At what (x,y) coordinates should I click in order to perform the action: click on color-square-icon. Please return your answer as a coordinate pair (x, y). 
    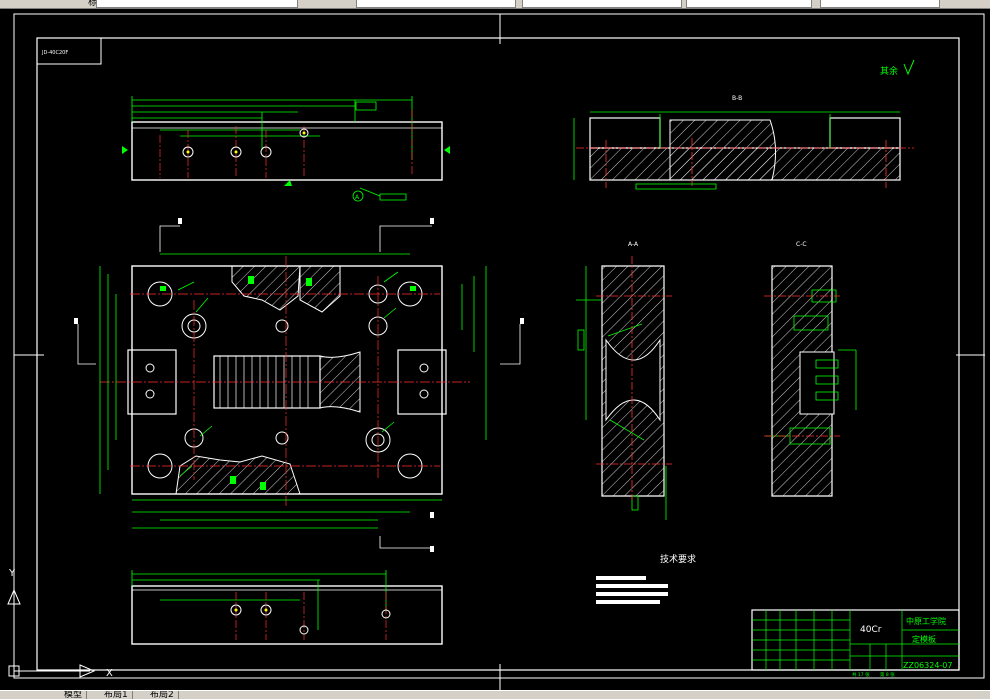
    Looking at the image, I should click on (44, 3).